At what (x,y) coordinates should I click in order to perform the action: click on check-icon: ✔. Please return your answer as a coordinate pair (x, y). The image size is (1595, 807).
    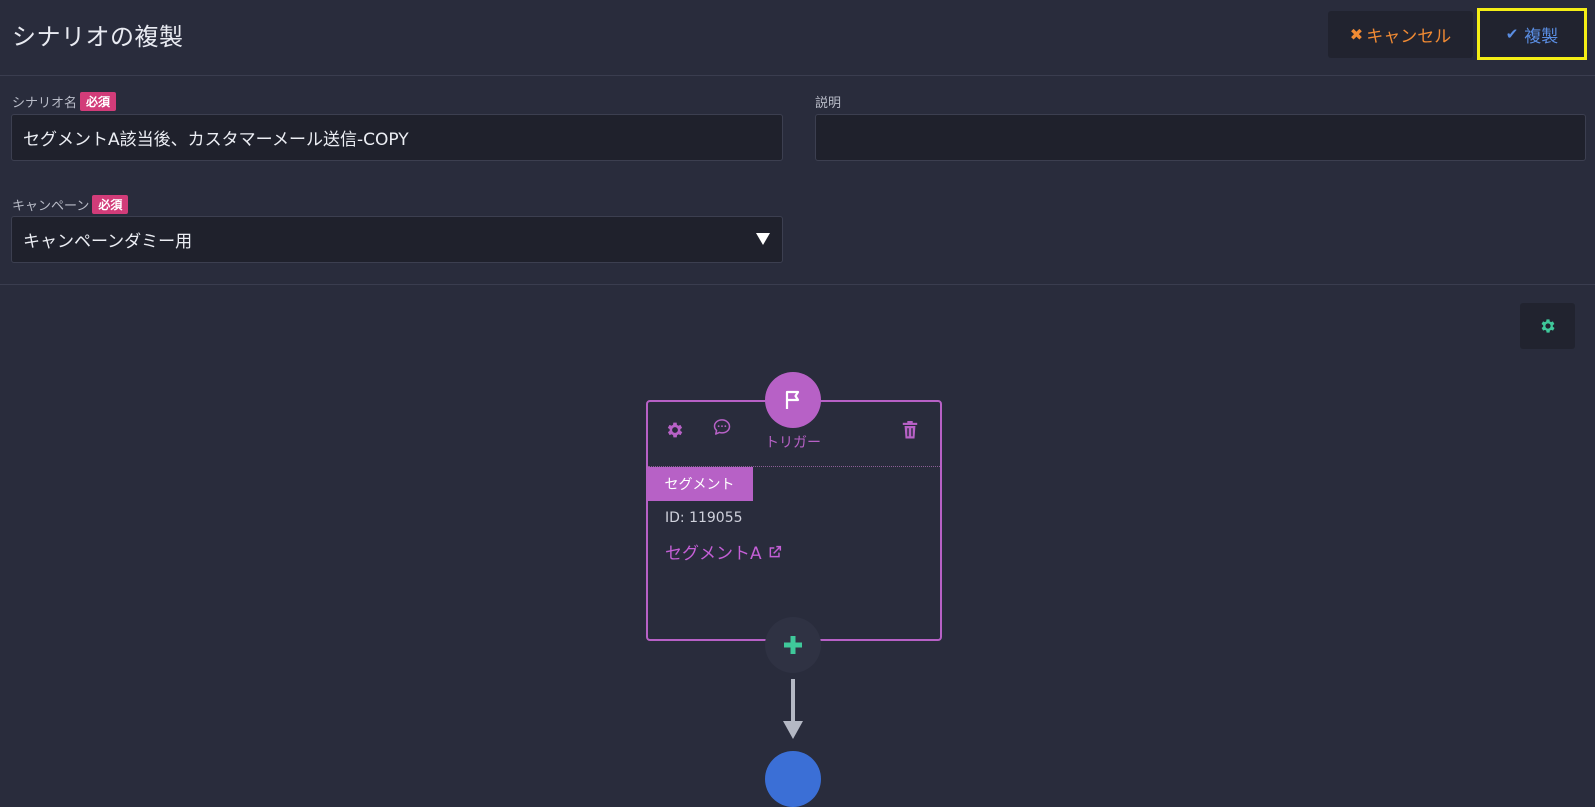
    Looking at the image, I should click on (1512, 34).